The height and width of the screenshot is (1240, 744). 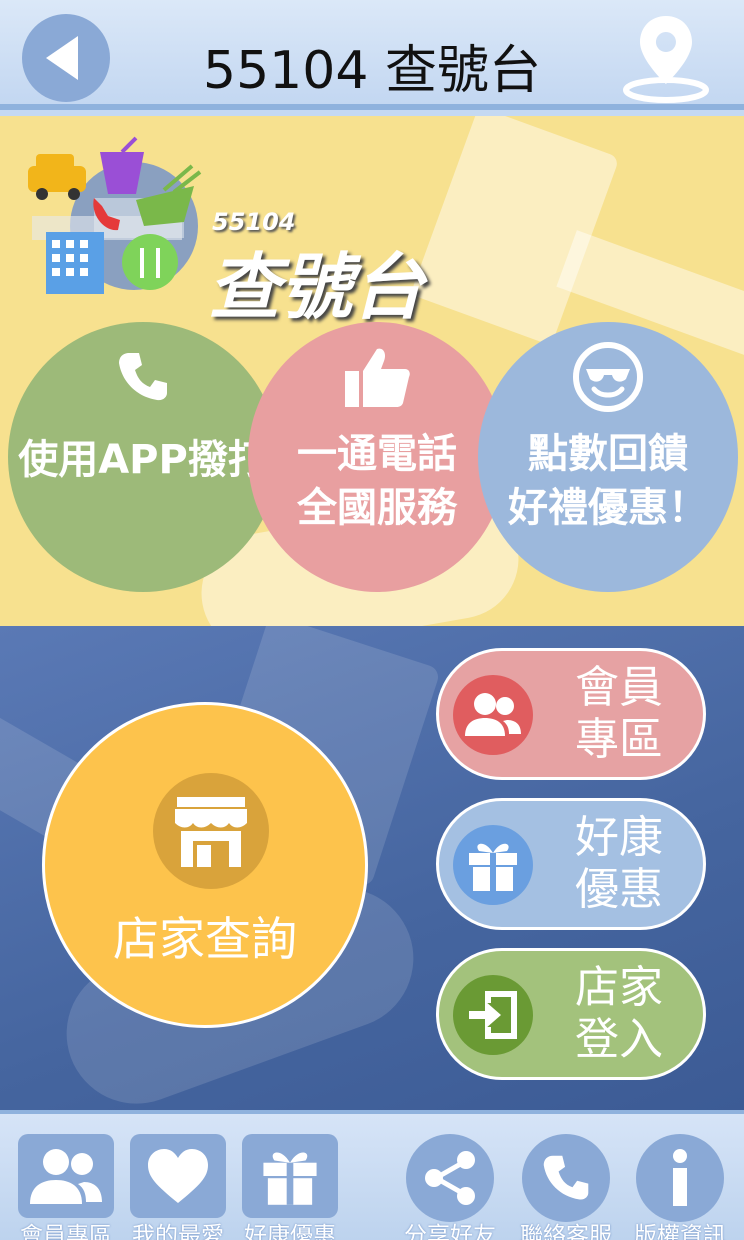 I want to click on member-label-line2: 專區, so click(x=619, y=739).